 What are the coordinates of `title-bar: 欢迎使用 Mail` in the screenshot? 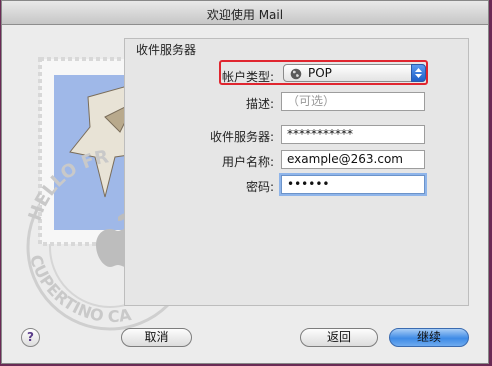 It's located at (245, 13).